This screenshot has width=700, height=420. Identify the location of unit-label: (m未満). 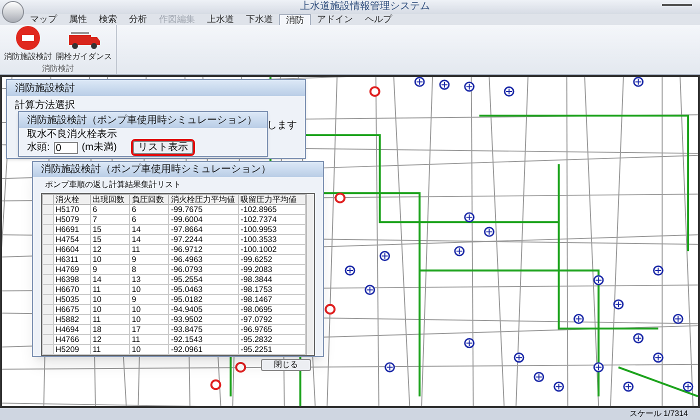
(99, 148).